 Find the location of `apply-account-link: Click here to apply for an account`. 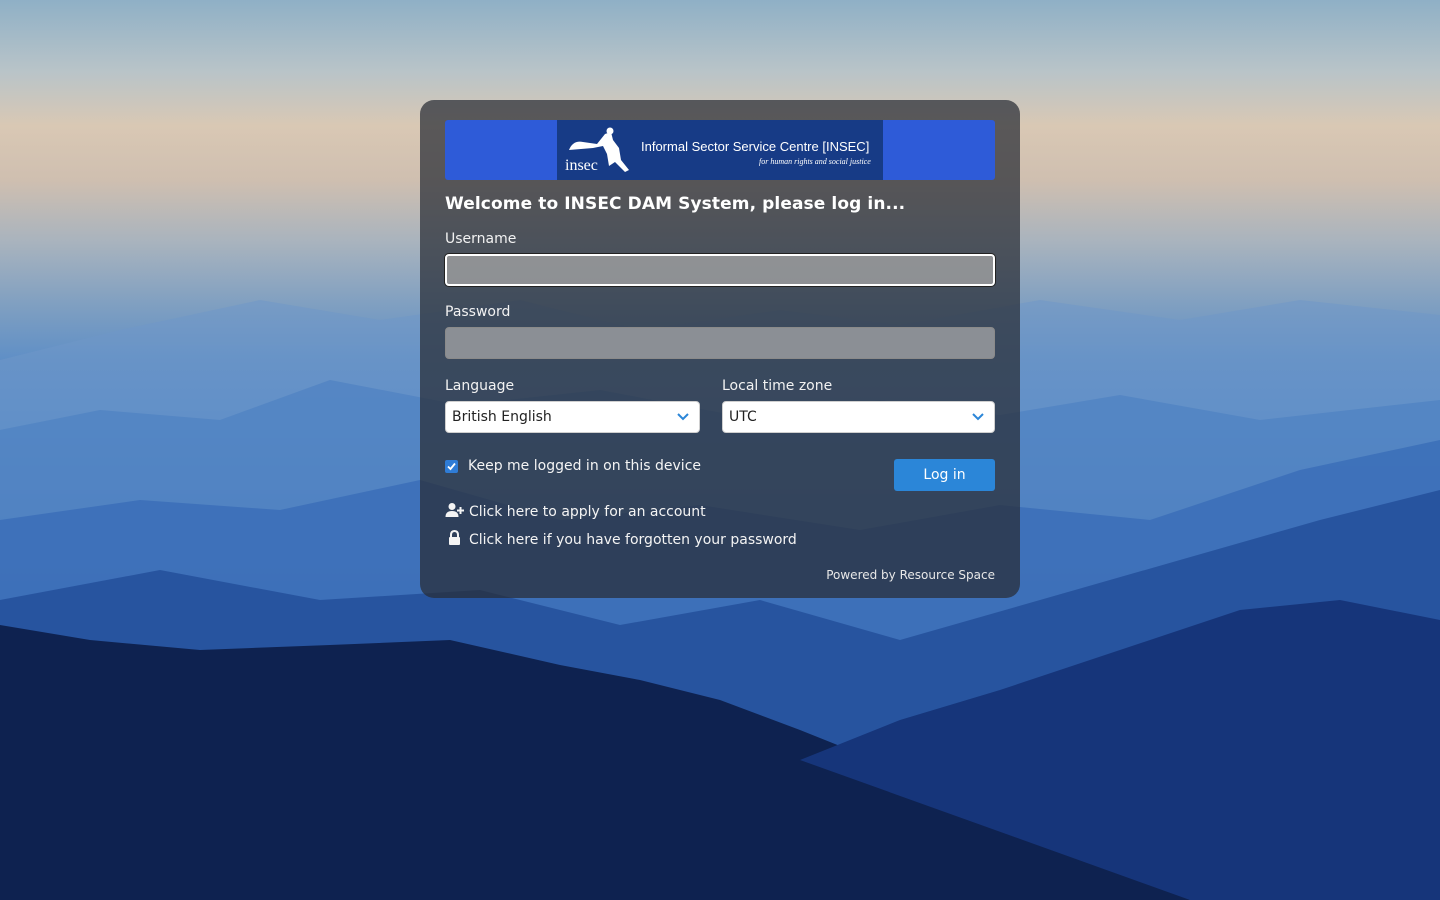

apply-account-link: Click here to apply for an account is located at coordinates (720, 512).